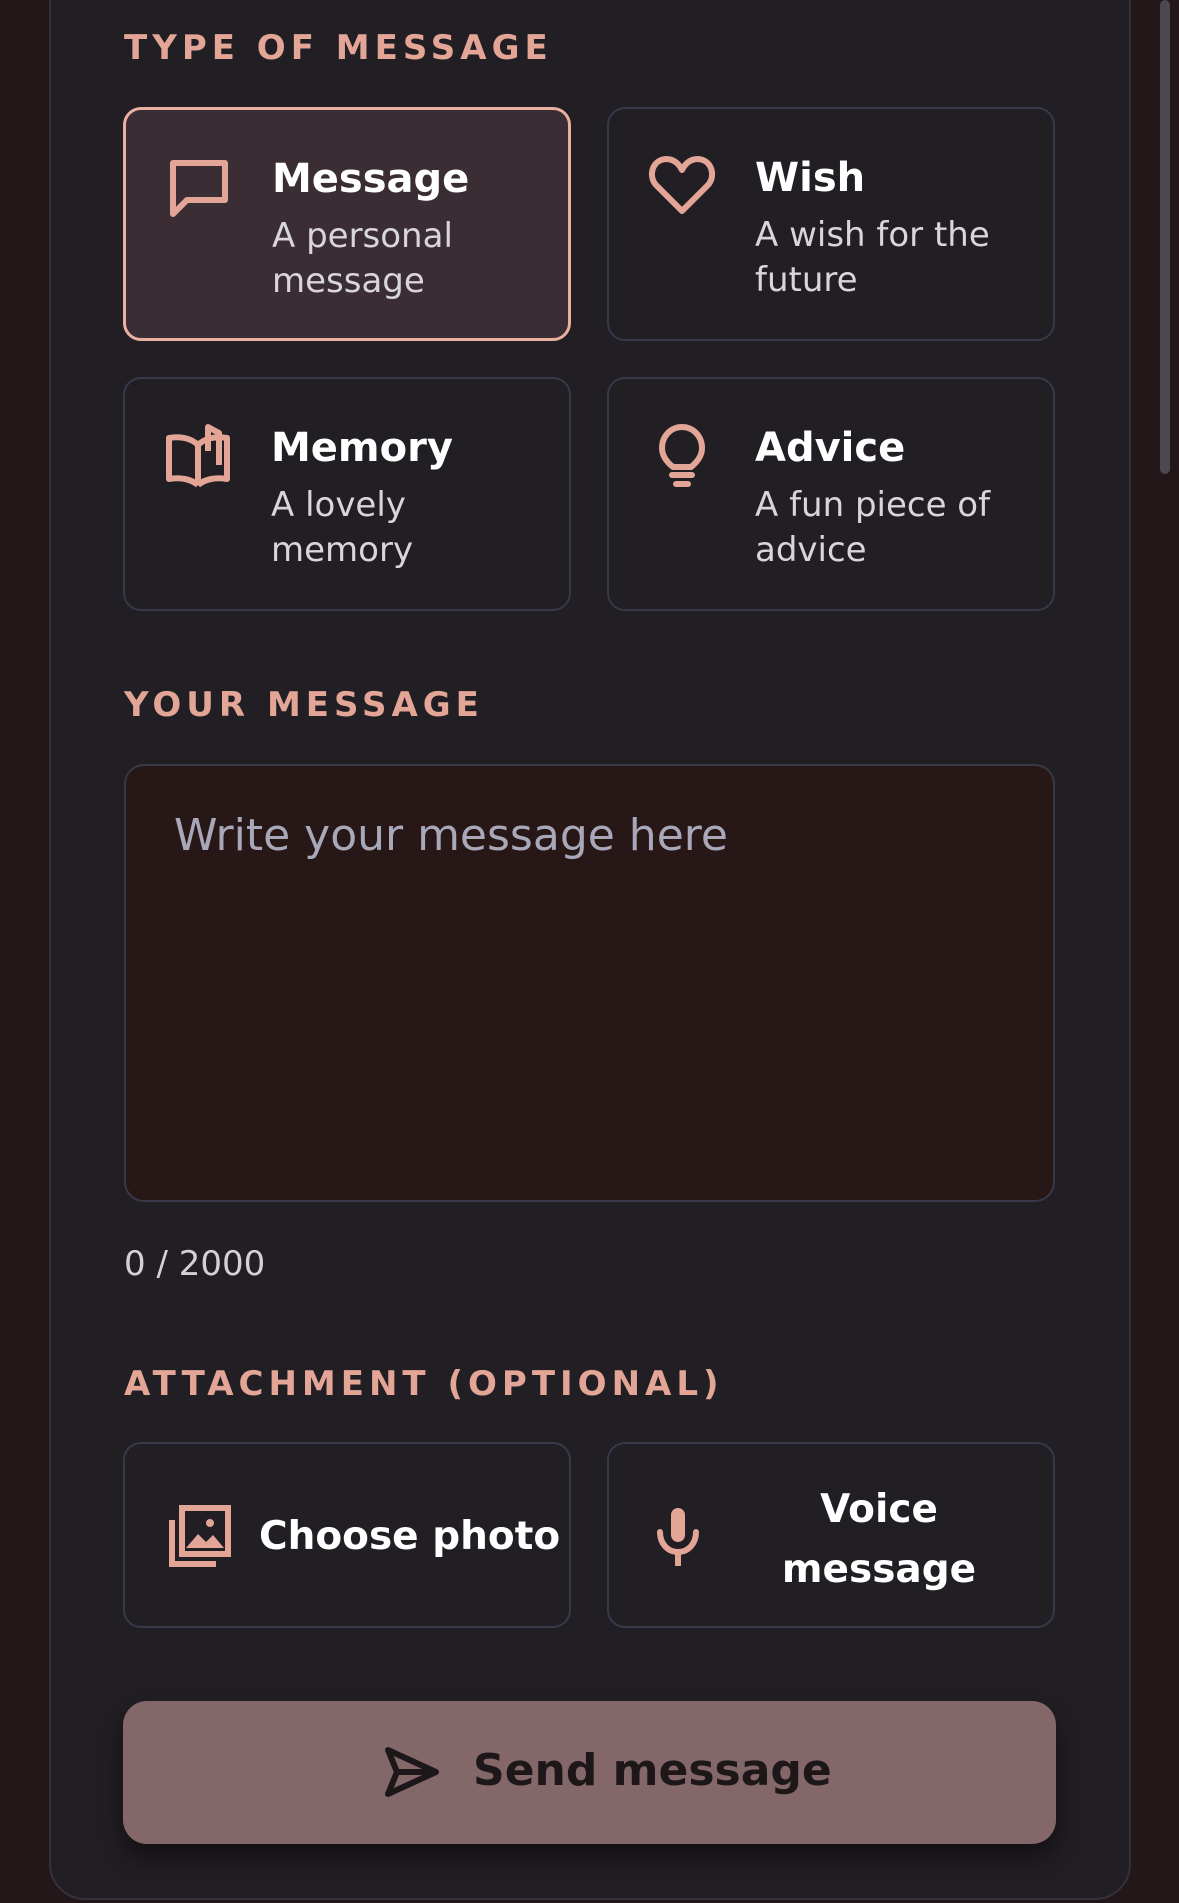 This screenshot has height=1903, width=1179. Describe the element at coordinates (371, 179) in the screenshot. I see `type-option-title: Message` at that location.